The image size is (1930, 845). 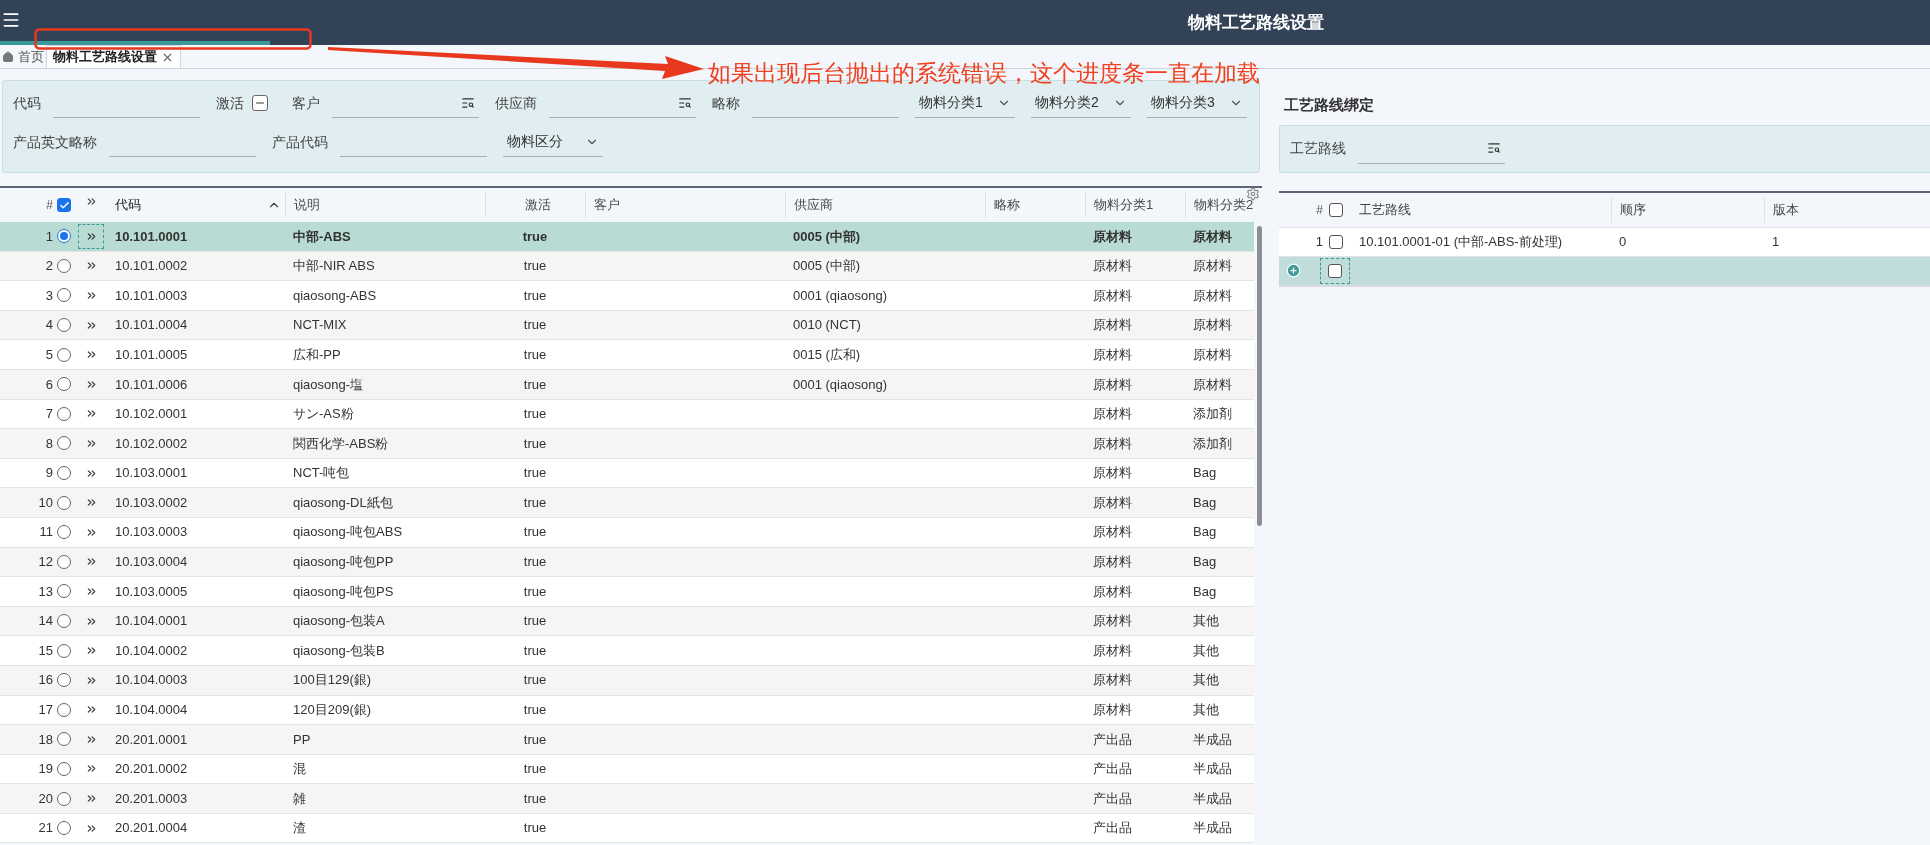 I want to click on row-number: 21, so click(x=45, y=828).